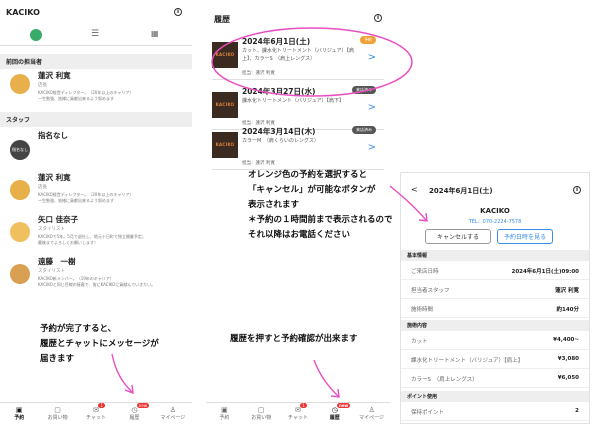  I want to click on top-tabs: ☰ ▦, so click(96, 36).